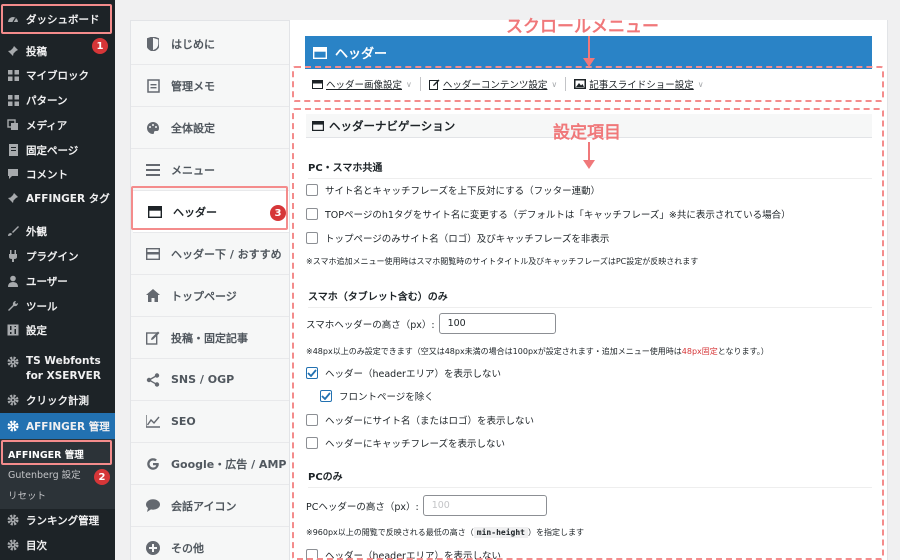  I want to click on settings-nav-posts: 投稿・固定記事, so click(210, 338).